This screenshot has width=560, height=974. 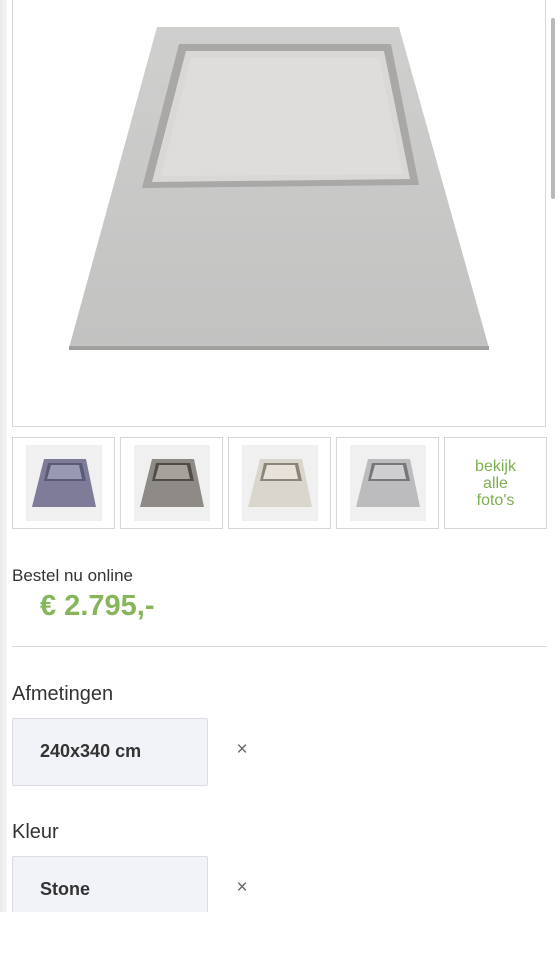 I want to click on clear-size-icon: ×, so click(x=242, y=749).